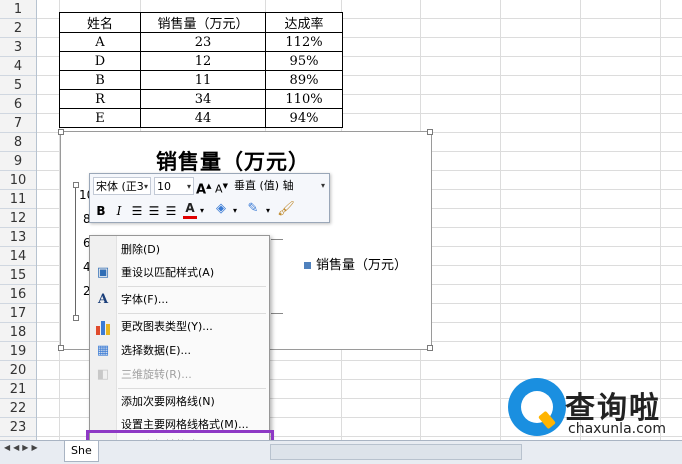 Image resolution: width=682 pixels, height=464 pixels. Describe the element at coordinates (18, 237) in the screenshot. I see `row-number: 13` at that location.